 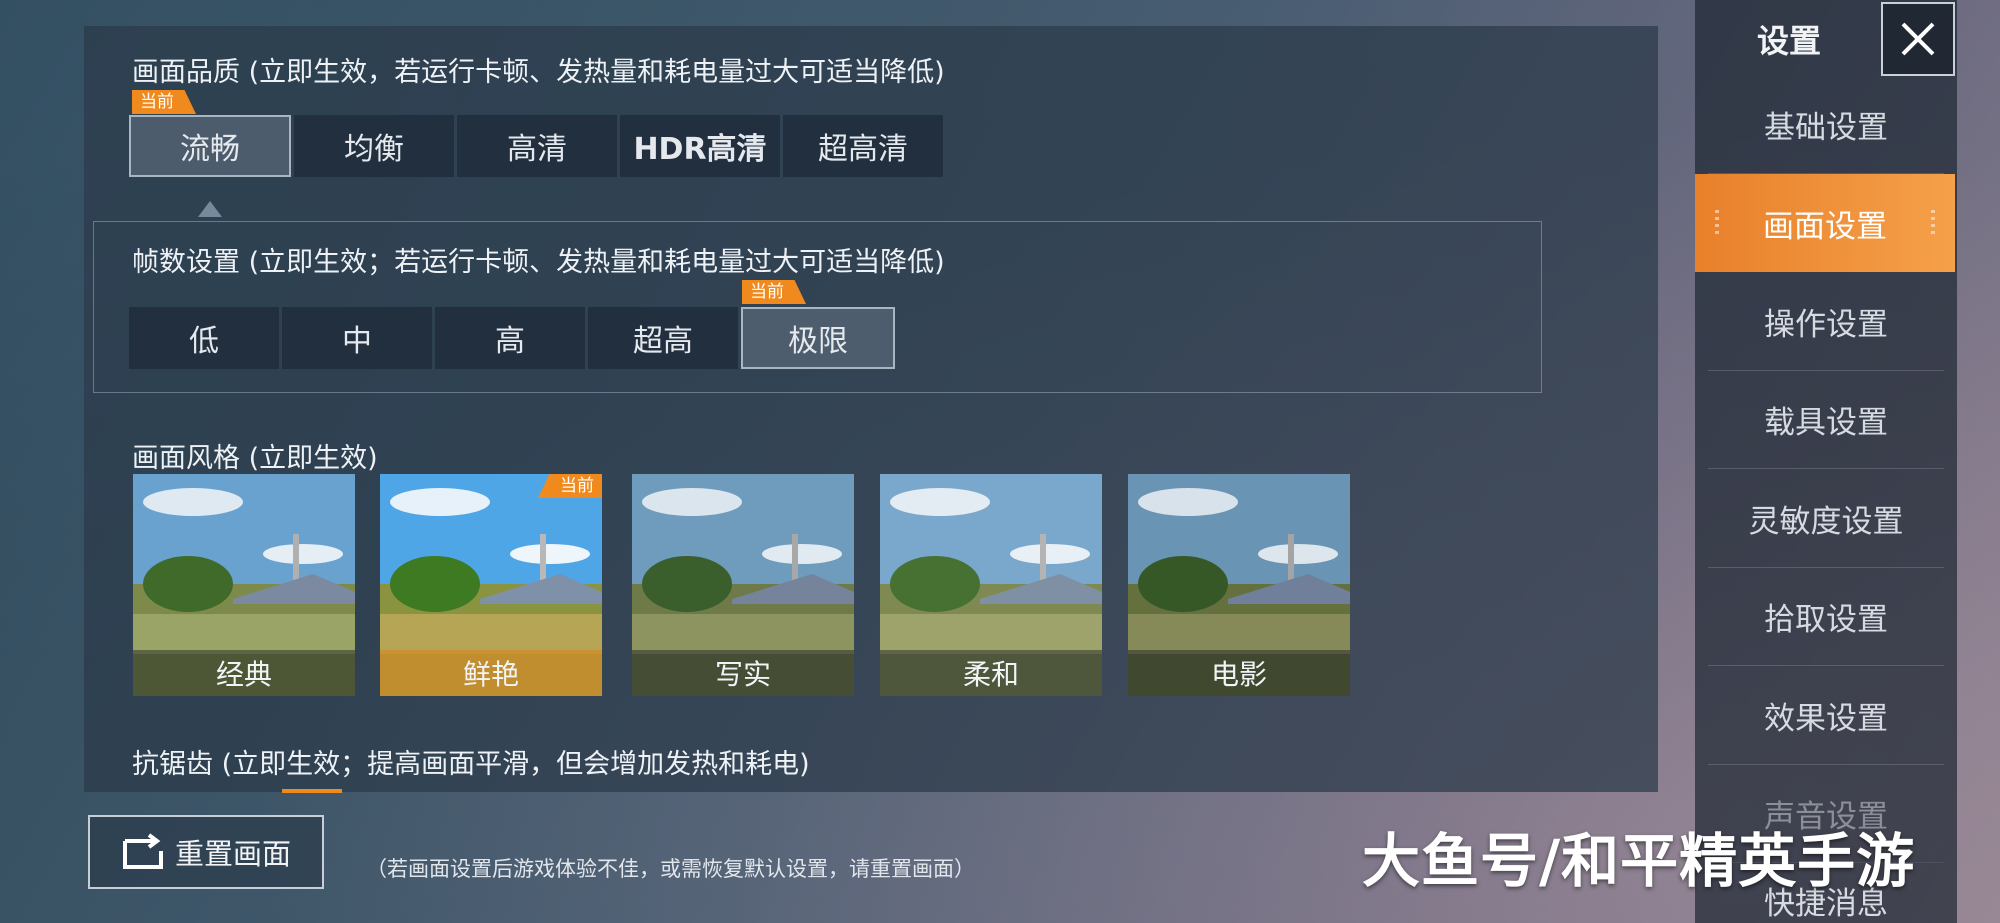 I want to click on sidebar-item-basic: 基础设置, so click(x=1826, y=125).